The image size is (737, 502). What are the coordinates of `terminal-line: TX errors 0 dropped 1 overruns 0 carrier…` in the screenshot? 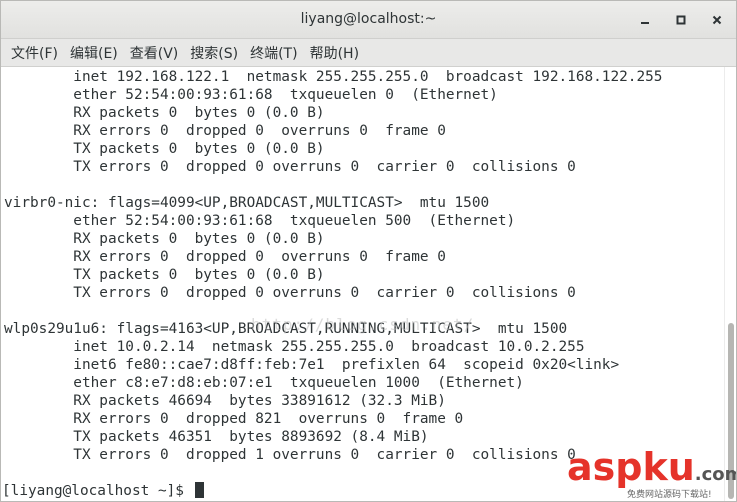 It's located at (290, 455).